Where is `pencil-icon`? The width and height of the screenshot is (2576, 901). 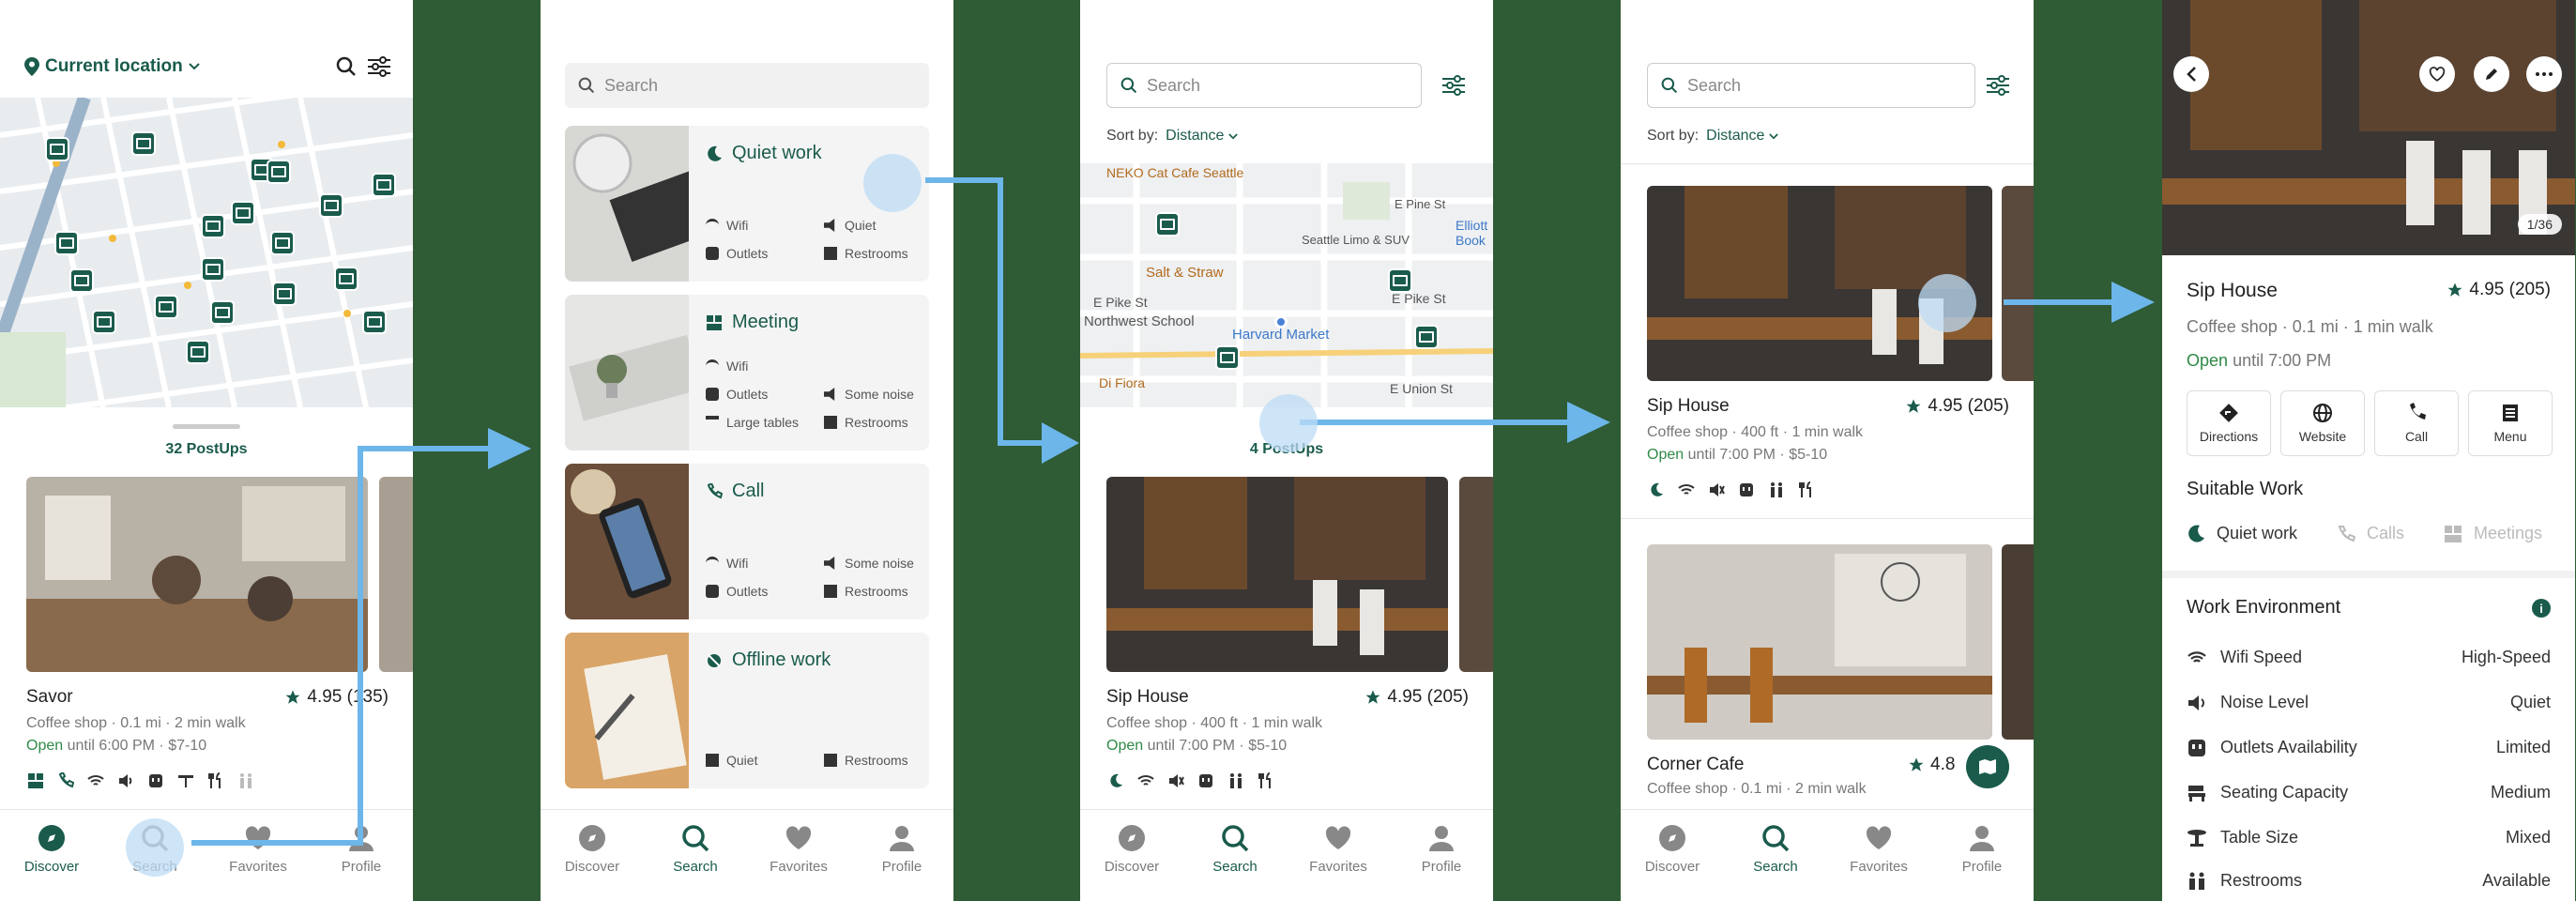 pencil-icon is located at coordinates (2491, 75).